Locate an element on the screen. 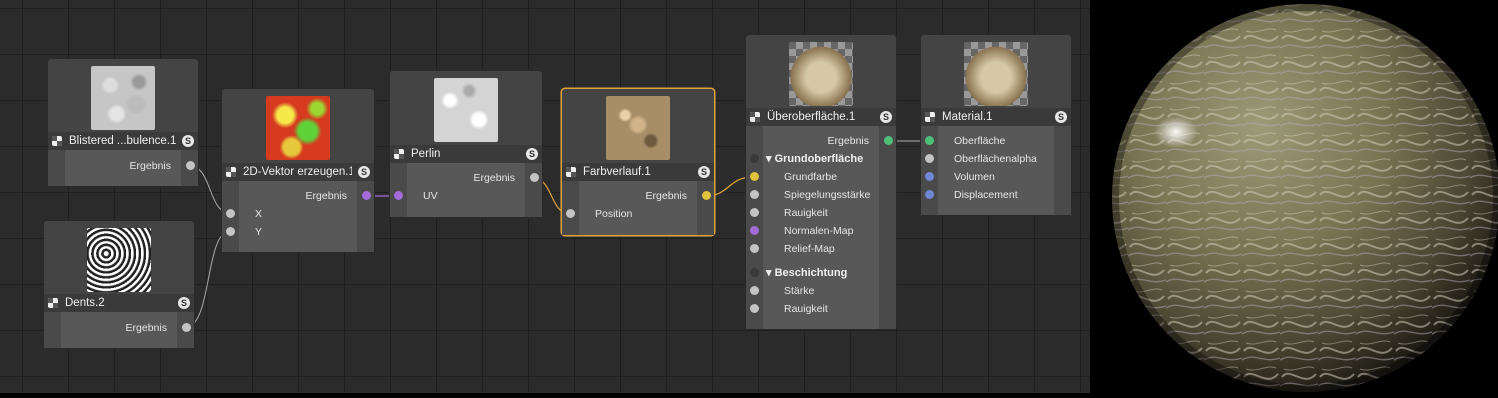 This screenshot has width=1498, height=398. blistered-texture-thumbnail is located at coordinates (123, 98).